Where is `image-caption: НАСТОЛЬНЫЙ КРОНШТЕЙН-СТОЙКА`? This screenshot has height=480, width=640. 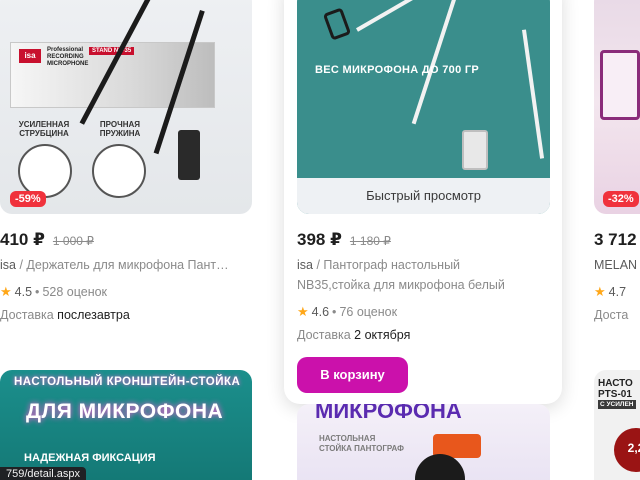 image-caption: НАСТОЛЬНЫЙ КРОНШТЕЙН-СТОЙКА is located at coordinates (127, 382).